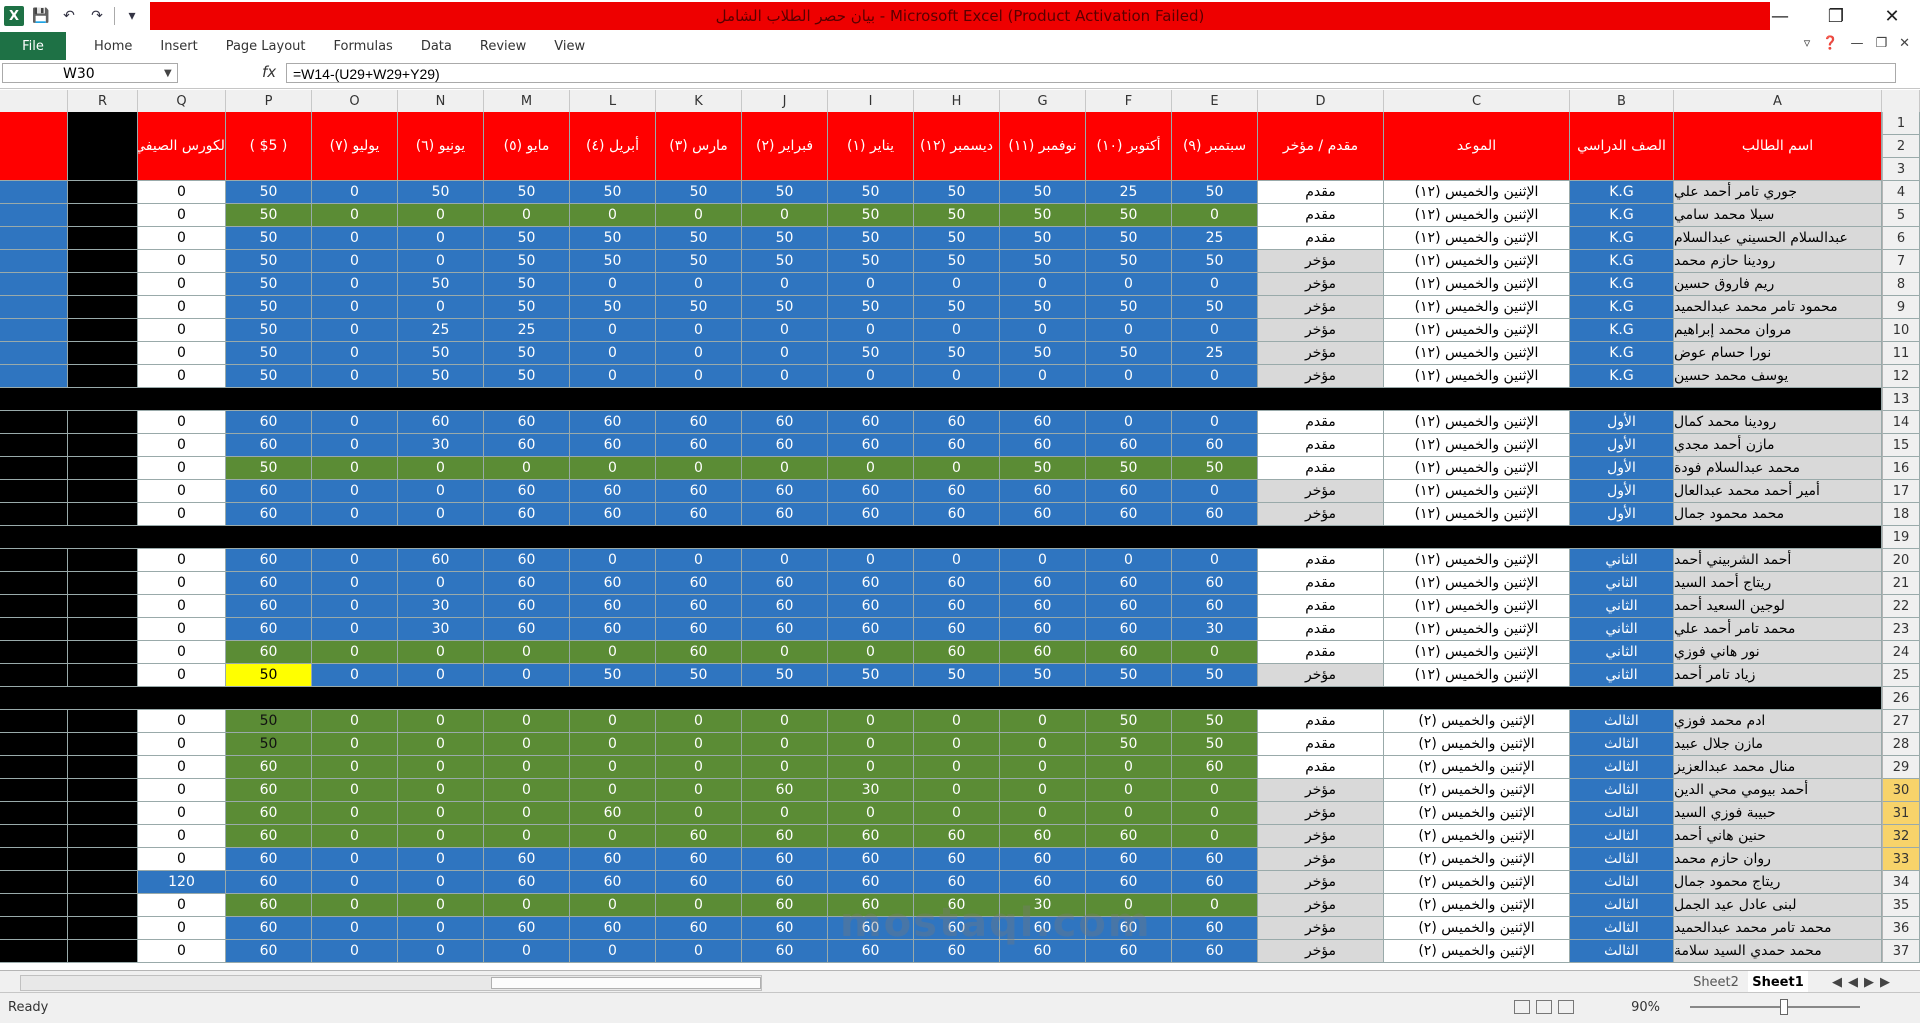 This screenshot has width=1920, height=1023. I want to click on tab-file: File, so click(33, 46).